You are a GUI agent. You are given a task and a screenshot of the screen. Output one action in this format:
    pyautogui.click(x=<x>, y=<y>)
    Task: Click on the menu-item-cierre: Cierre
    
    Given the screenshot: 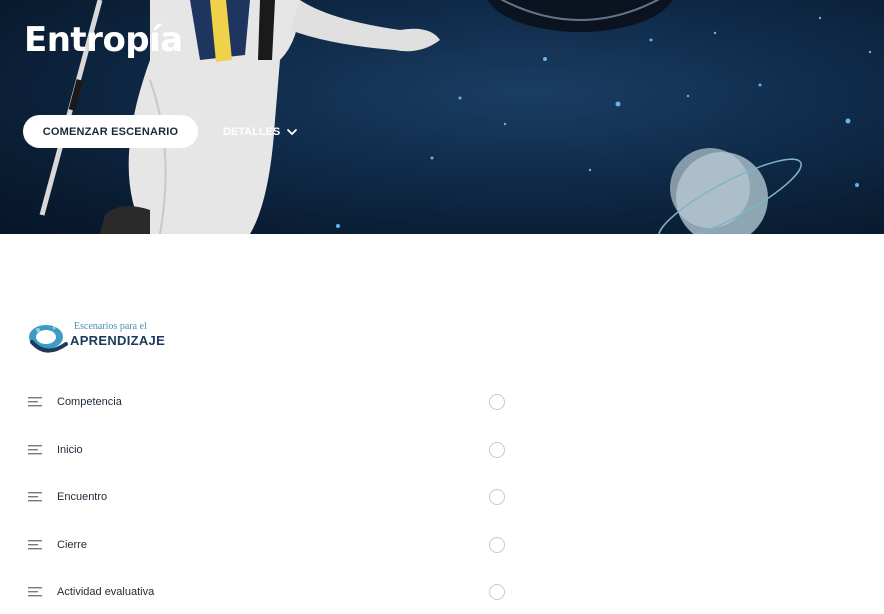 What is the action you would take?
    pyautogui.click(x=260, y=545)
    